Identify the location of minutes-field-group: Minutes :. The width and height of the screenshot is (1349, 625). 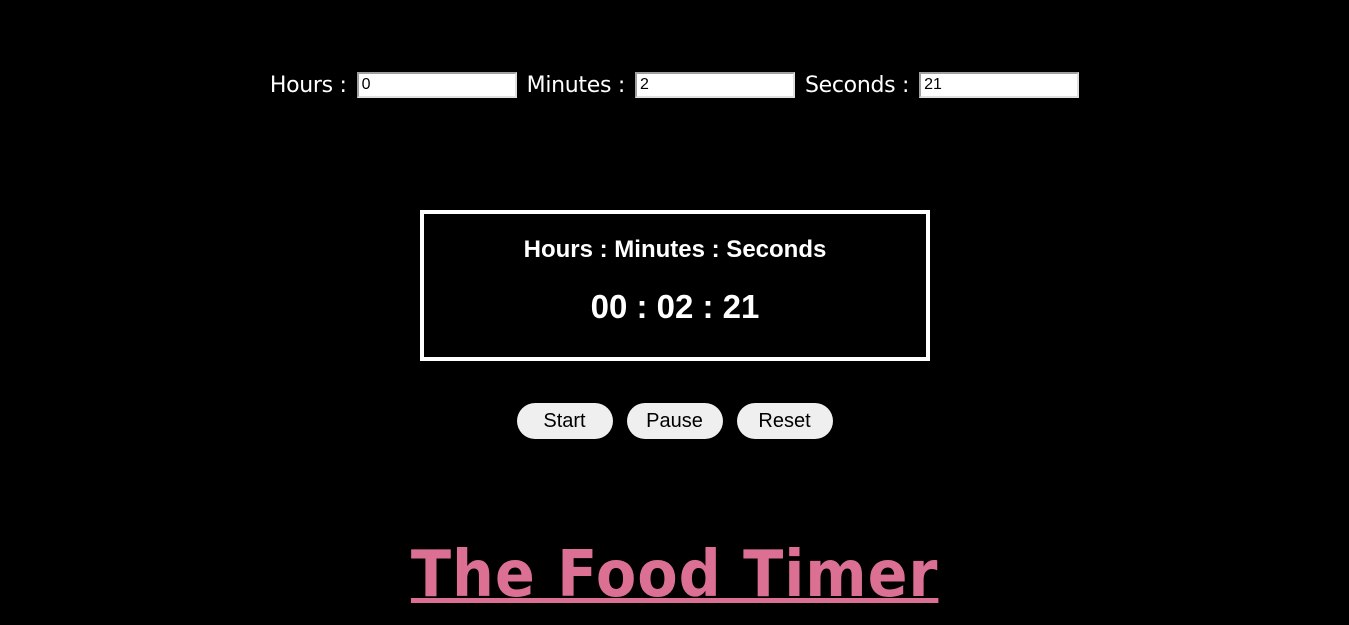
(661, 85).